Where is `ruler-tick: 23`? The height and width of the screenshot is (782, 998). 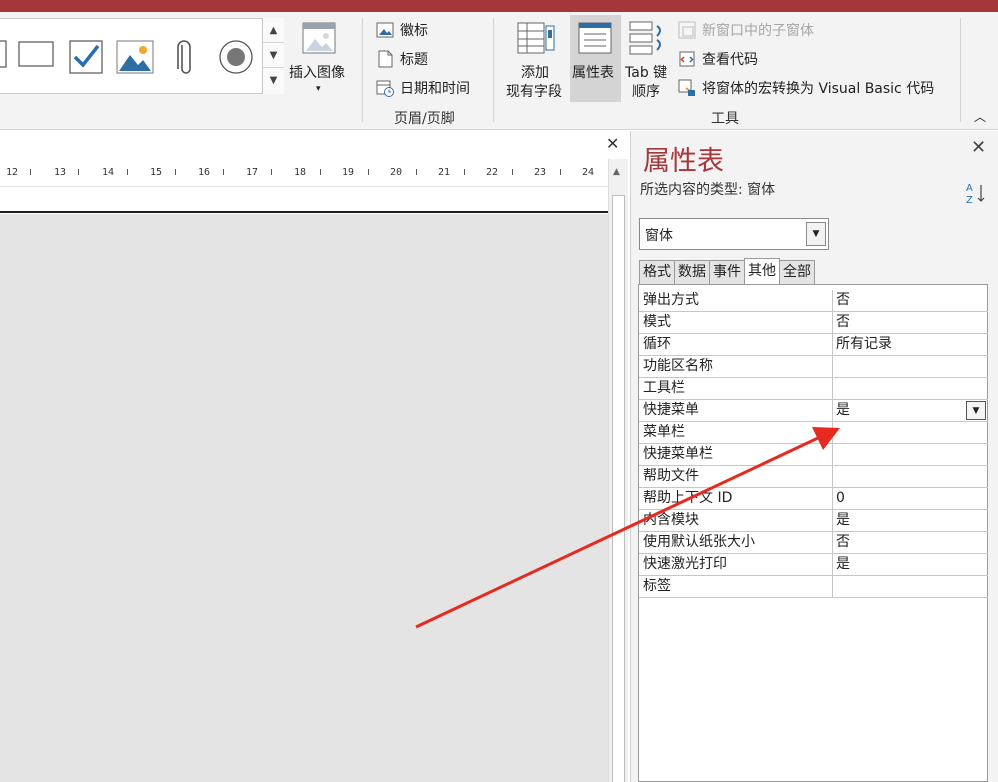
ruler-tick: 23 is located at coordinates (540, 172).